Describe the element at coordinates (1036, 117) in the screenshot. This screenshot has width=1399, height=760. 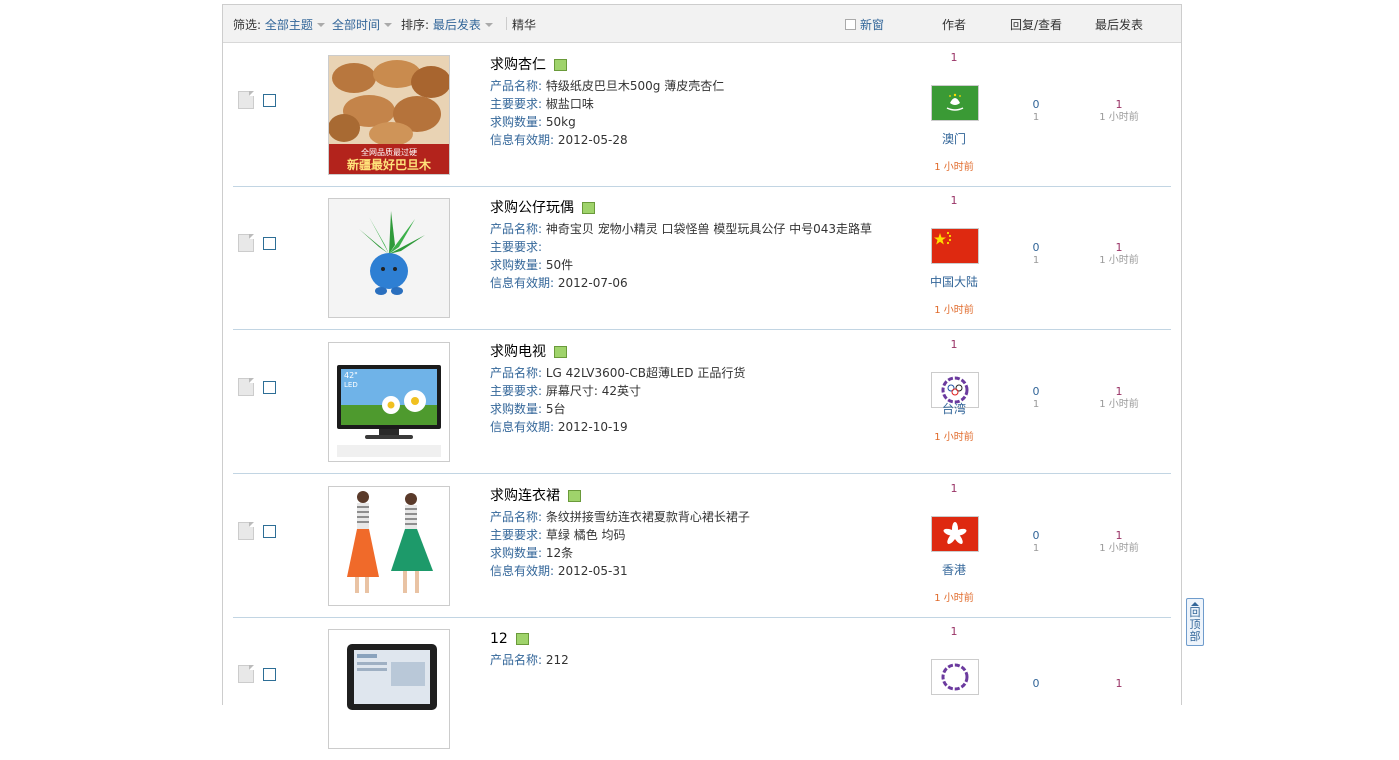
I see `view-count: 1` at that location.